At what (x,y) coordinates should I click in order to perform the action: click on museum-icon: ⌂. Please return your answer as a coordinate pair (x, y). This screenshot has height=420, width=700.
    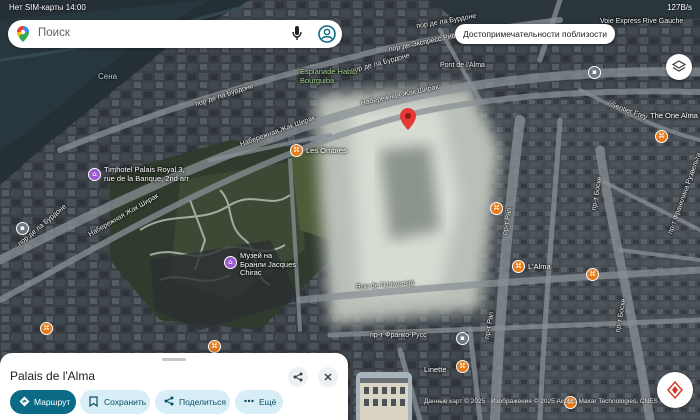
    Looking at the image, I should click on (230, 262).